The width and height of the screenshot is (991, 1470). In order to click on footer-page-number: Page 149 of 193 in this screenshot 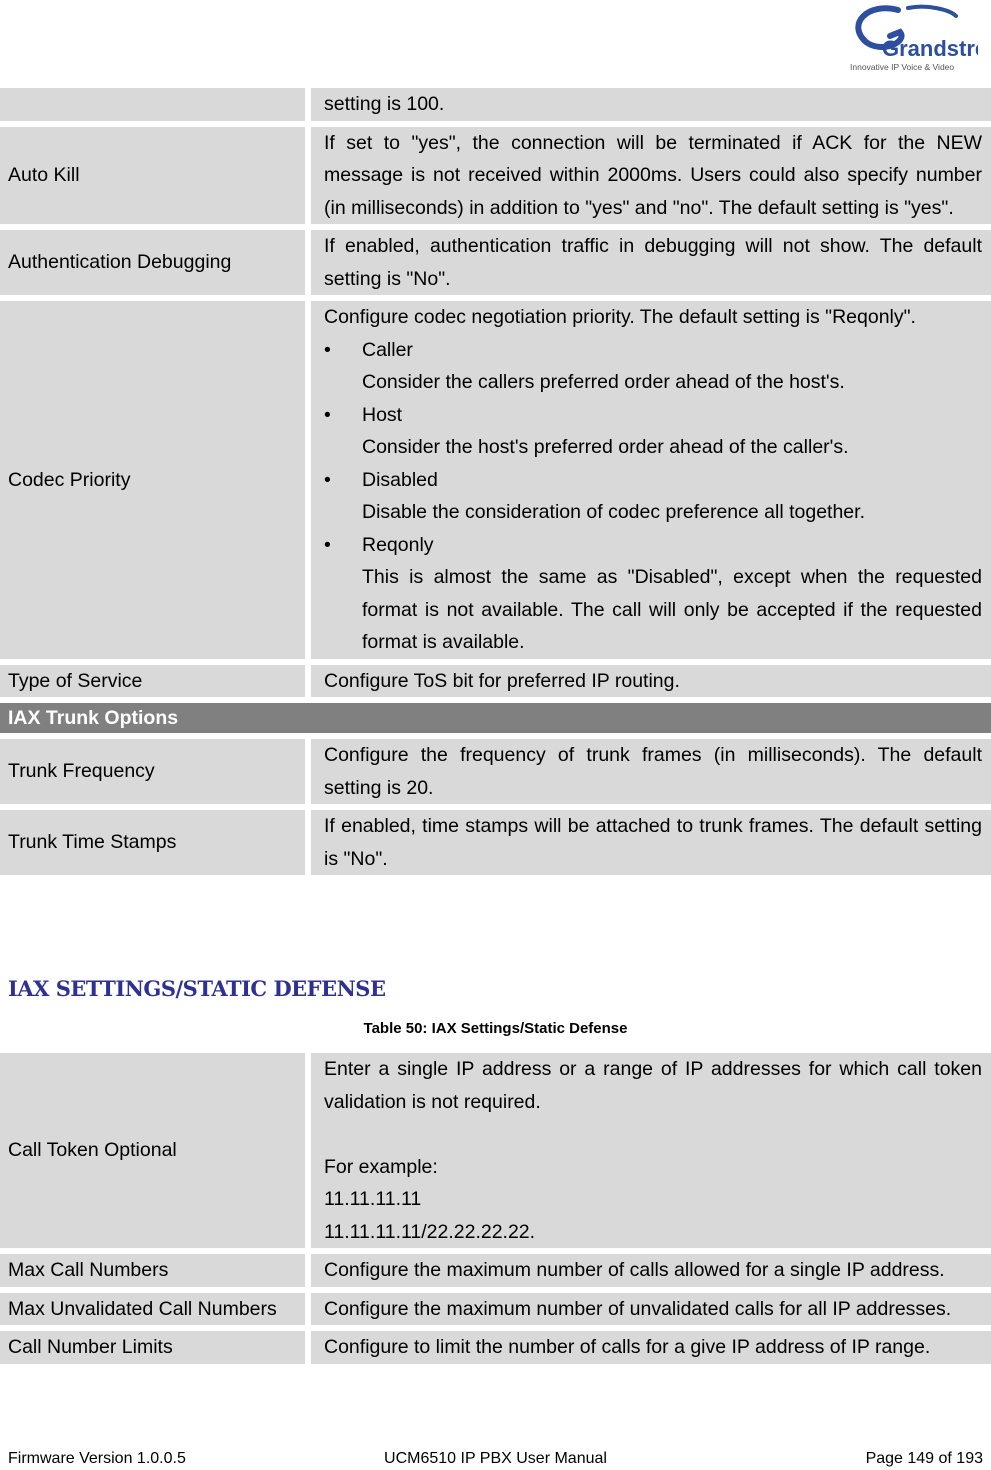, I will do `click(924, 1458)`.